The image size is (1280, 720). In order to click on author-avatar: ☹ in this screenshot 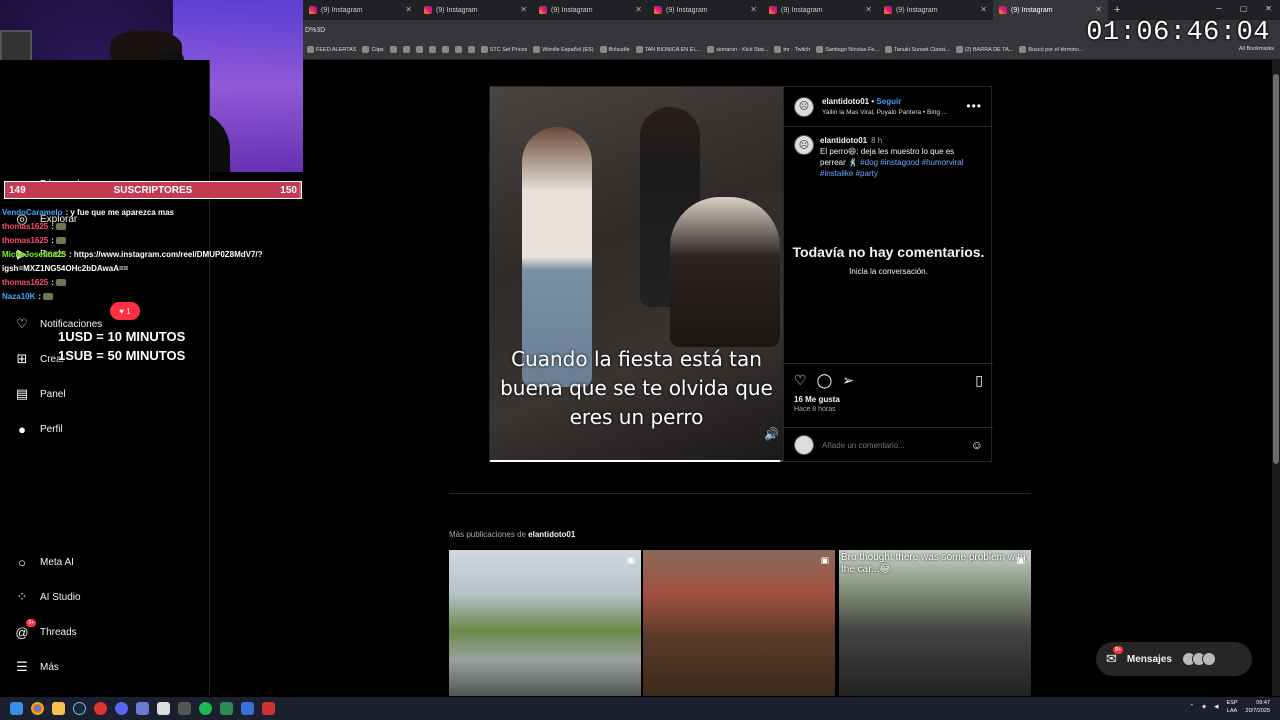, I will do `click(804, 106)`.